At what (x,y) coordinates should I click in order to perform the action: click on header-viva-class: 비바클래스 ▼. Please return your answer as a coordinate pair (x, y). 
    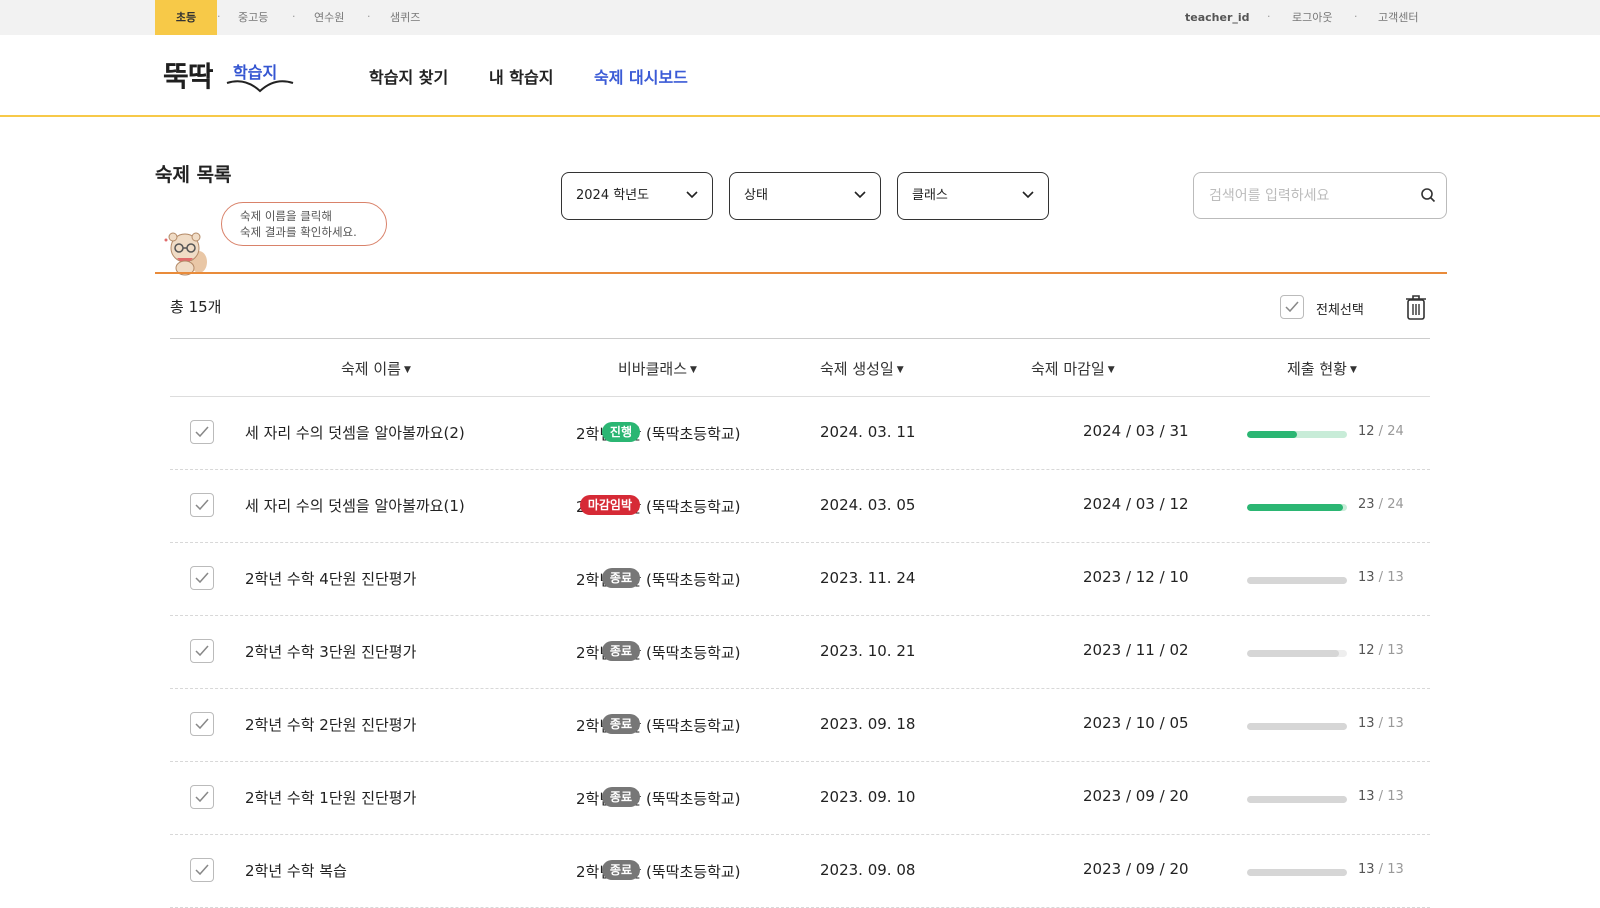
    Looking at the image, I should click on (657, 368).